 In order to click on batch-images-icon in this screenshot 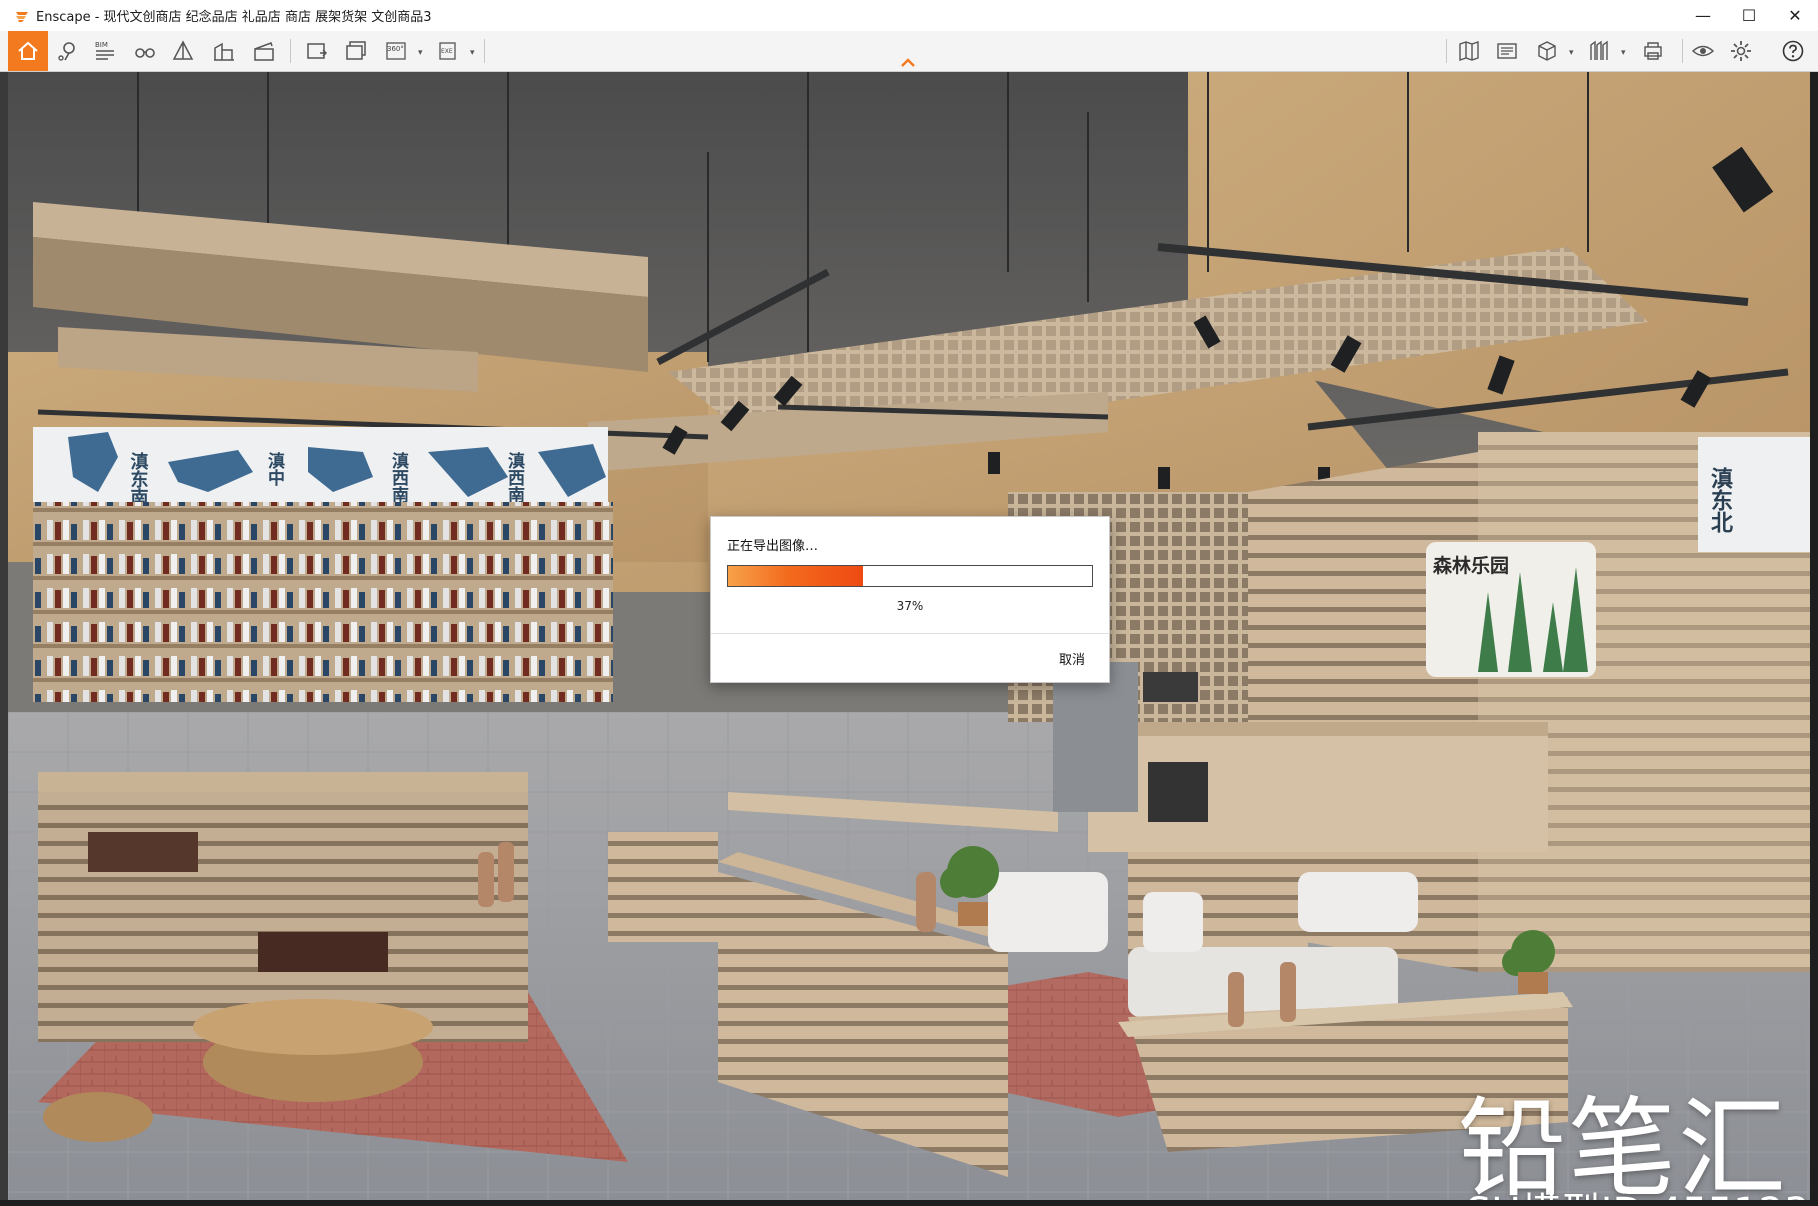, I will do `click(356, 50)`.